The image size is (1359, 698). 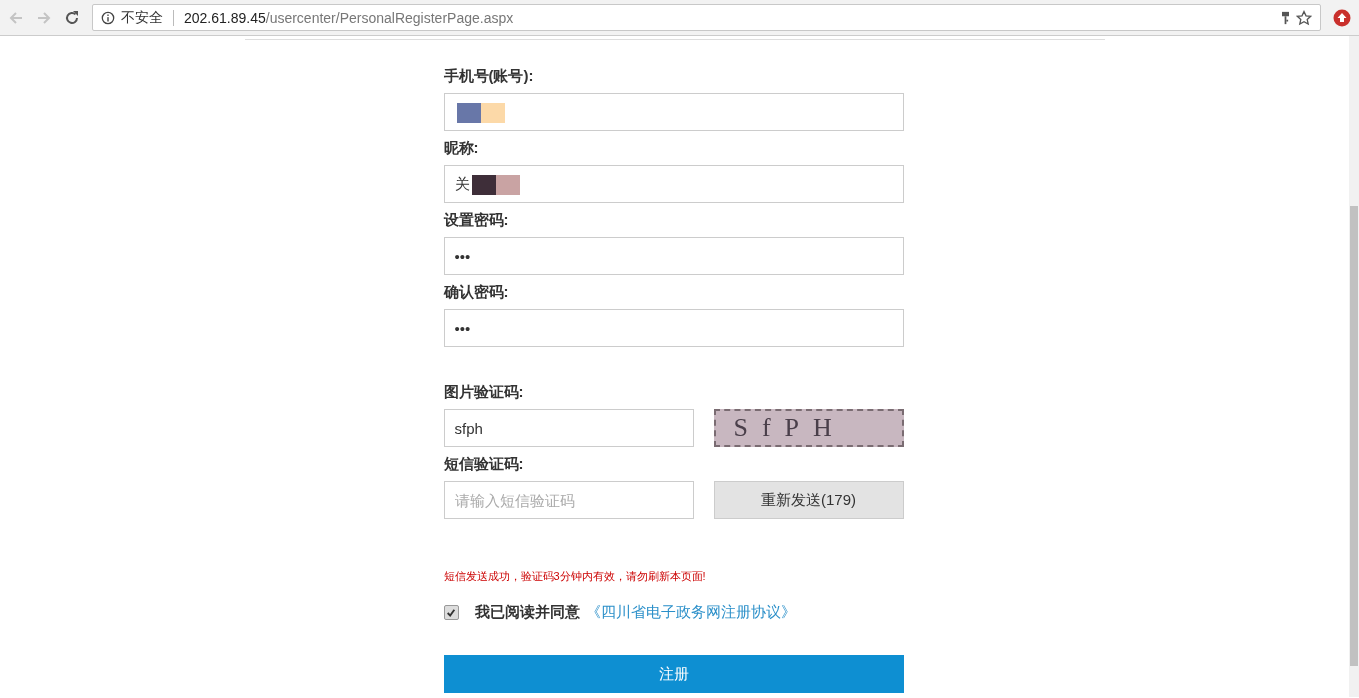 I want to click on field-label: 确认密码:, so click(x=476, y=292).